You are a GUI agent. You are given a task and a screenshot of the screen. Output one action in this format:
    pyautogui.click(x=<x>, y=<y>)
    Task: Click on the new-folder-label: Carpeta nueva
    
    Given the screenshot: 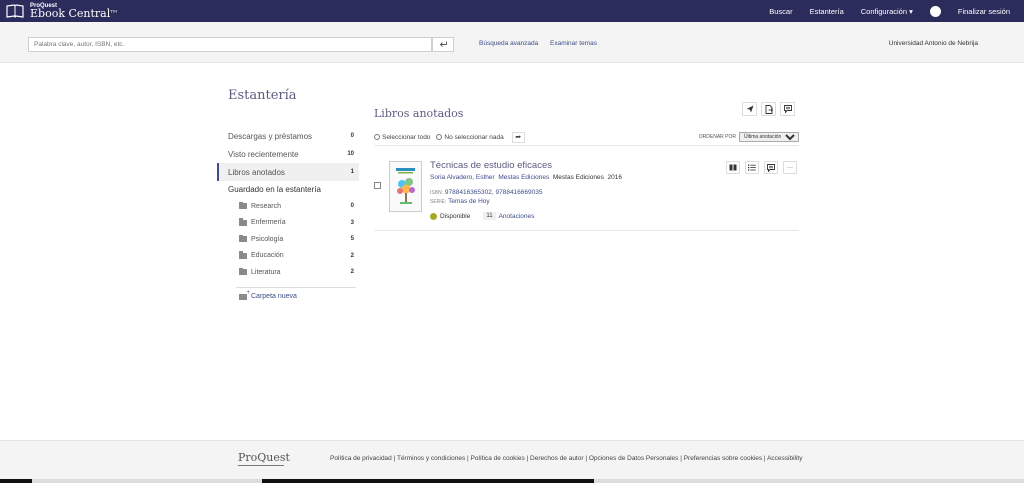 What is the action you would take?
    pyautogui.click(x=274, y=296)
    